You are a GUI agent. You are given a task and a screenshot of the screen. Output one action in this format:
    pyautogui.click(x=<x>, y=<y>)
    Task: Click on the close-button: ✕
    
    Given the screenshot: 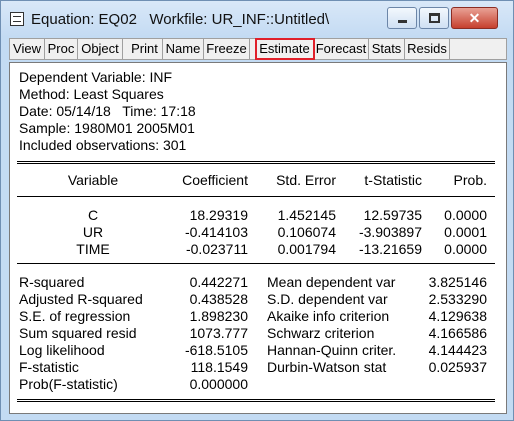 What is the action you would take?
    pyautogui.click(x=474, y=18)
    